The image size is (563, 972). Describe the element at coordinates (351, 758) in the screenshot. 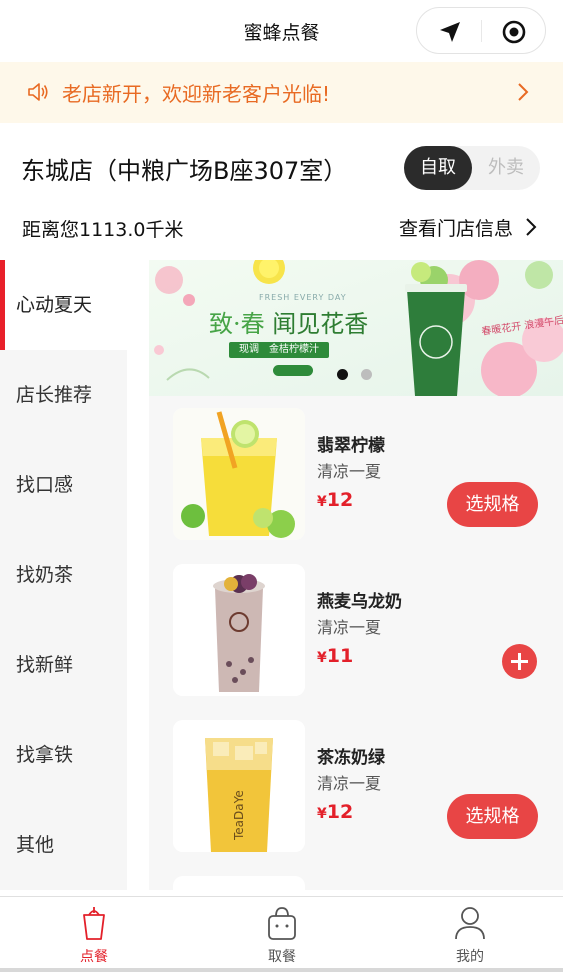

I see `product-name: 茶冻奶绿` at that location.